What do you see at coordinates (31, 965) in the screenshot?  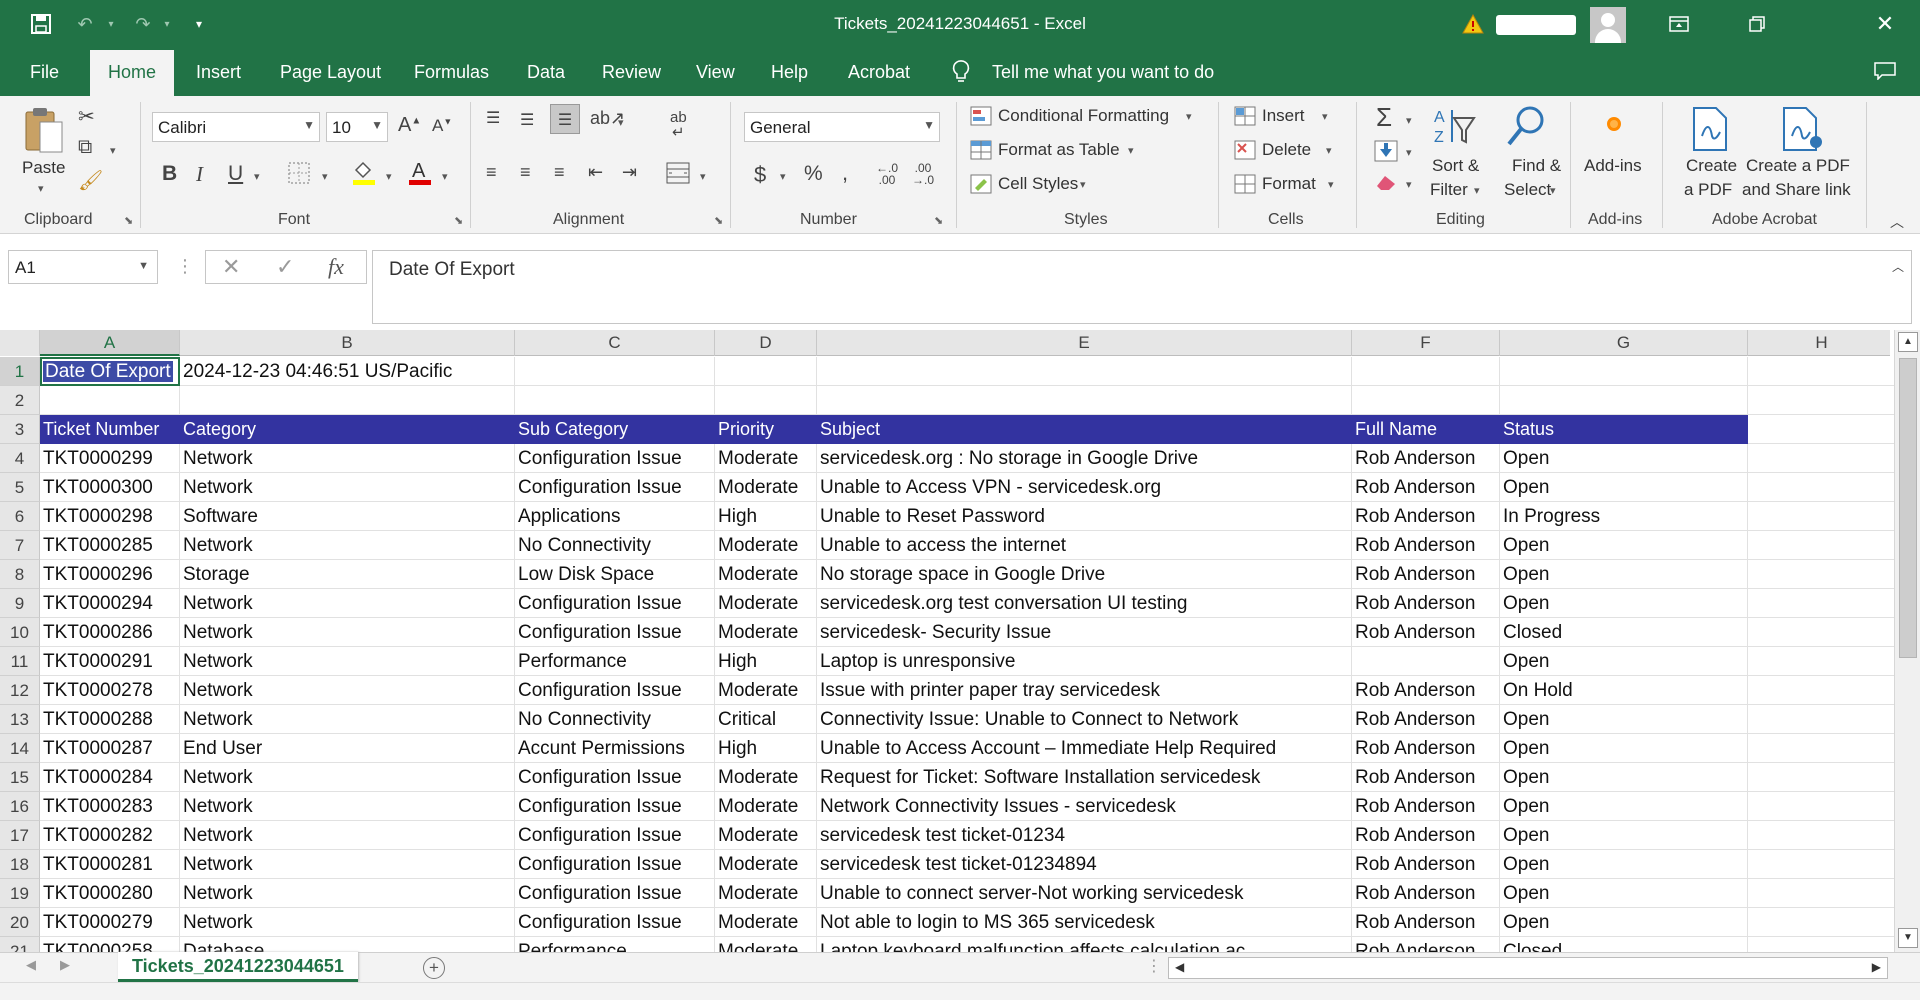 I see `prev-sheet-icon: ◀` at bounding box center [31, 965].